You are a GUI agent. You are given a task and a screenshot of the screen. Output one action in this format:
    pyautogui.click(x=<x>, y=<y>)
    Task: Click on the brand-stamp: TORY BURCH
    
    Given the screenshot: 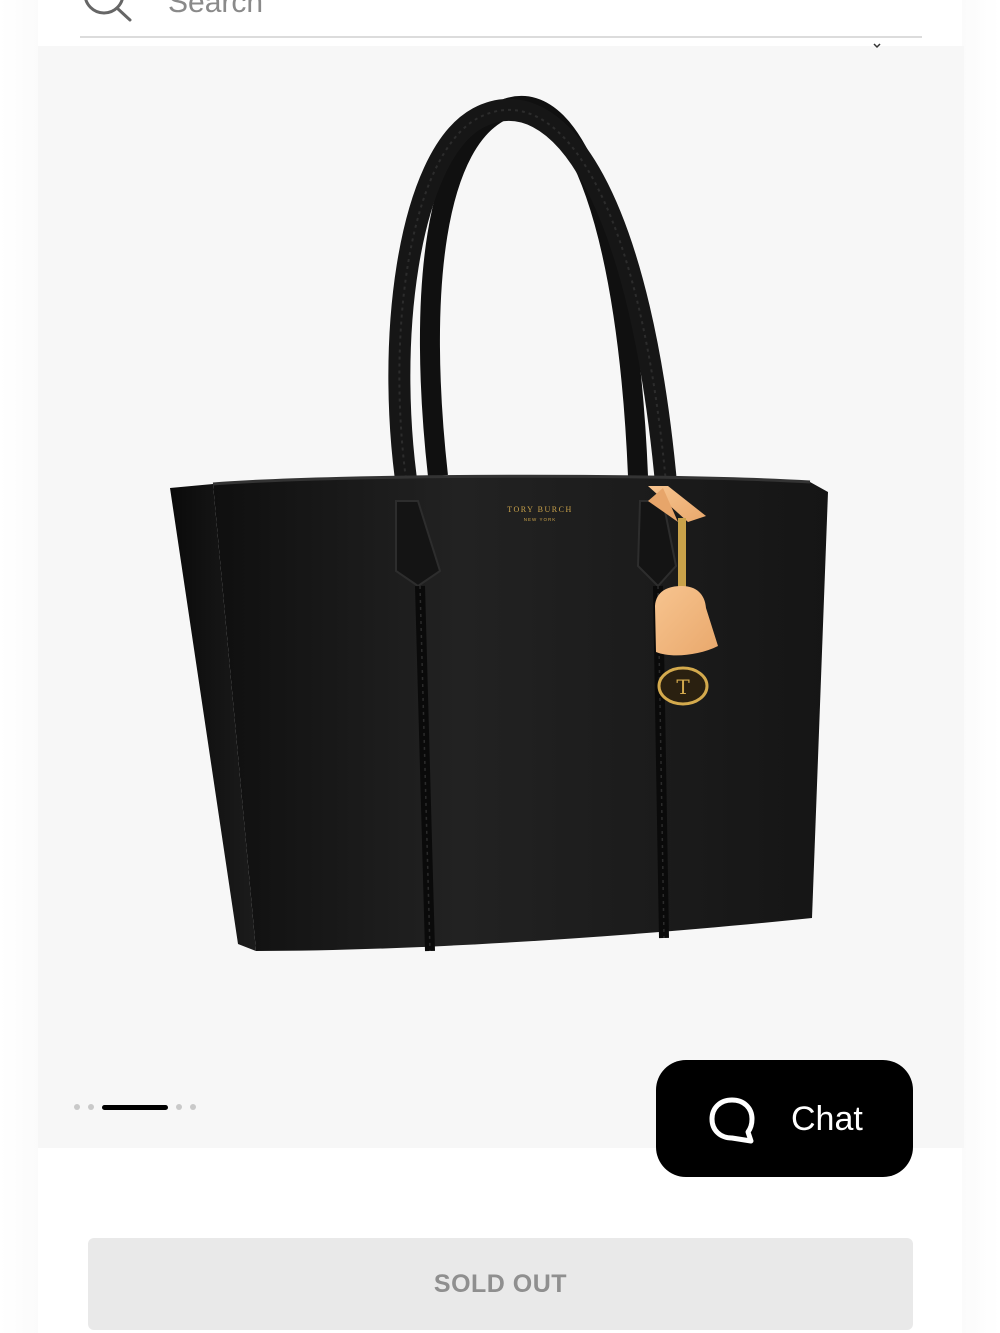 What is the action you would take?
    pyautogui.click(x=539, y=509)
    